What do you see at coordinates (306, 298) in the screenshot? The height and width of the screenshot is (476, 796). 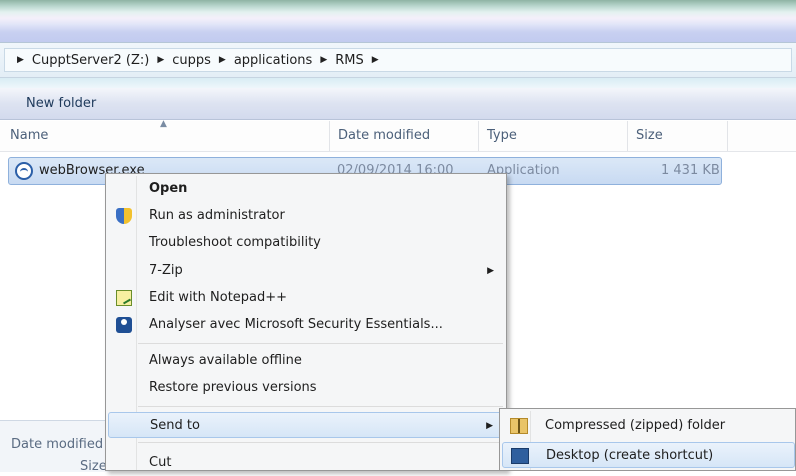 I see `menu-item-edit-with-notepad-plus-plus: Edit with Notepad++` at bounding box center [306, 298].